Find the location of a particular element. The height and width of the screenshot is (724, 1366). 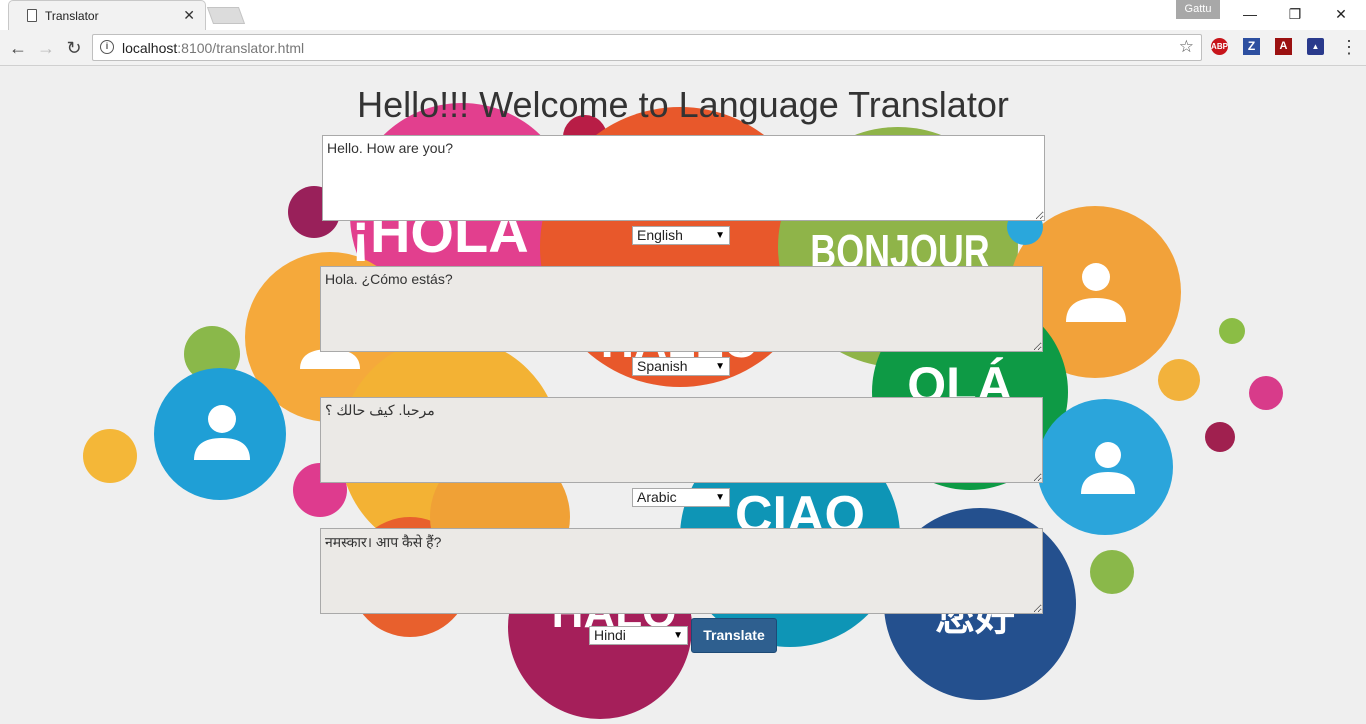

new-tab-button is located at coordinates (226, 15).